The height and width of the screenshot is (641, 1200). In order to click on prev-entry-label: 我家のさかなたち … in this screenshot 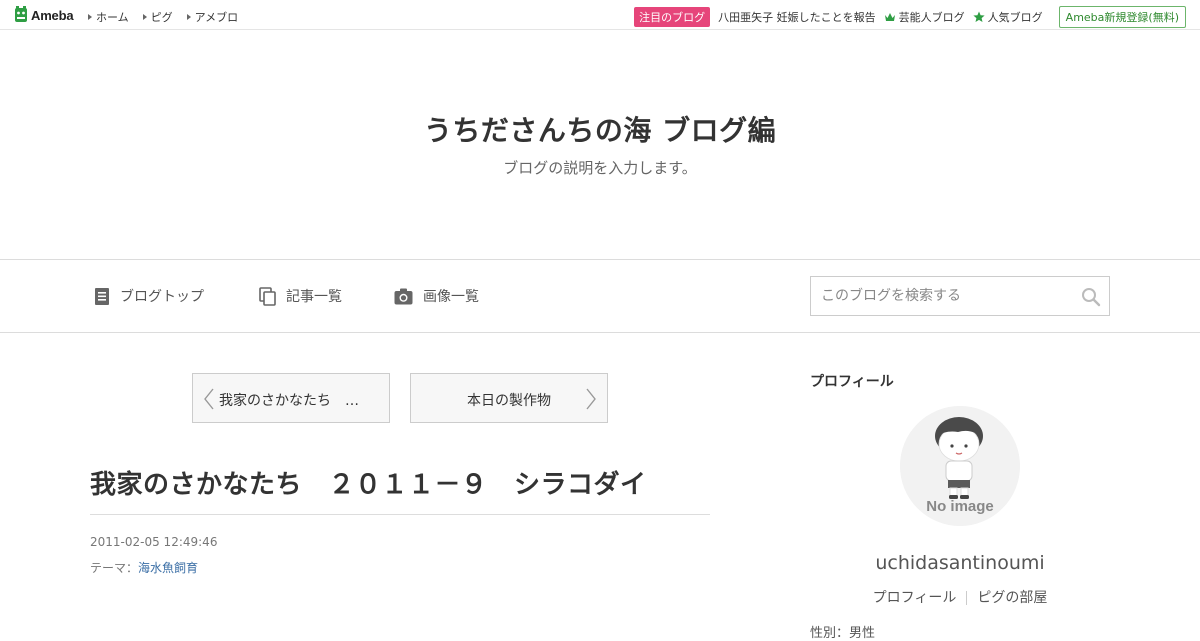, I will do `click(289, 401)`.